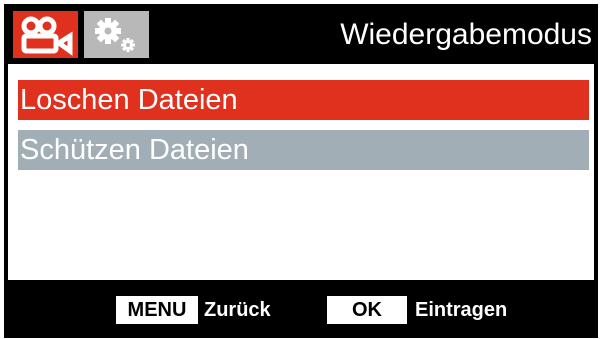  Describe the element at coordinates (237, 310) in the screenshot. I see `menu-key-action: Zurück` at that location.